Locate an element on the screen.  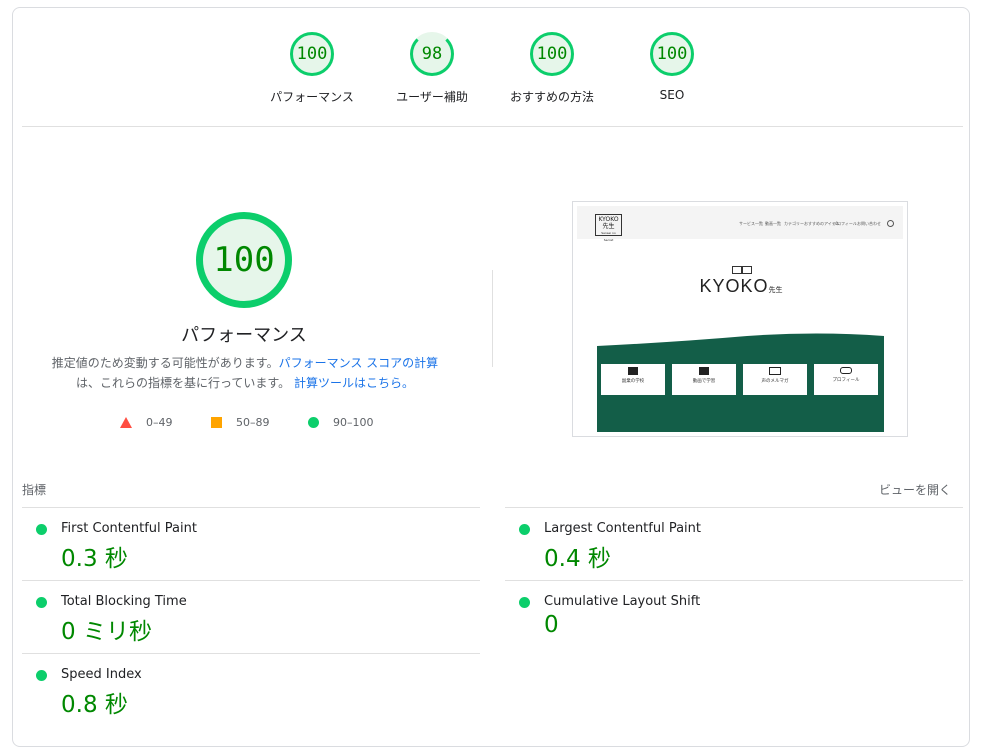
gauge-seo: 100 SEO is located at coordinates (672, 67).